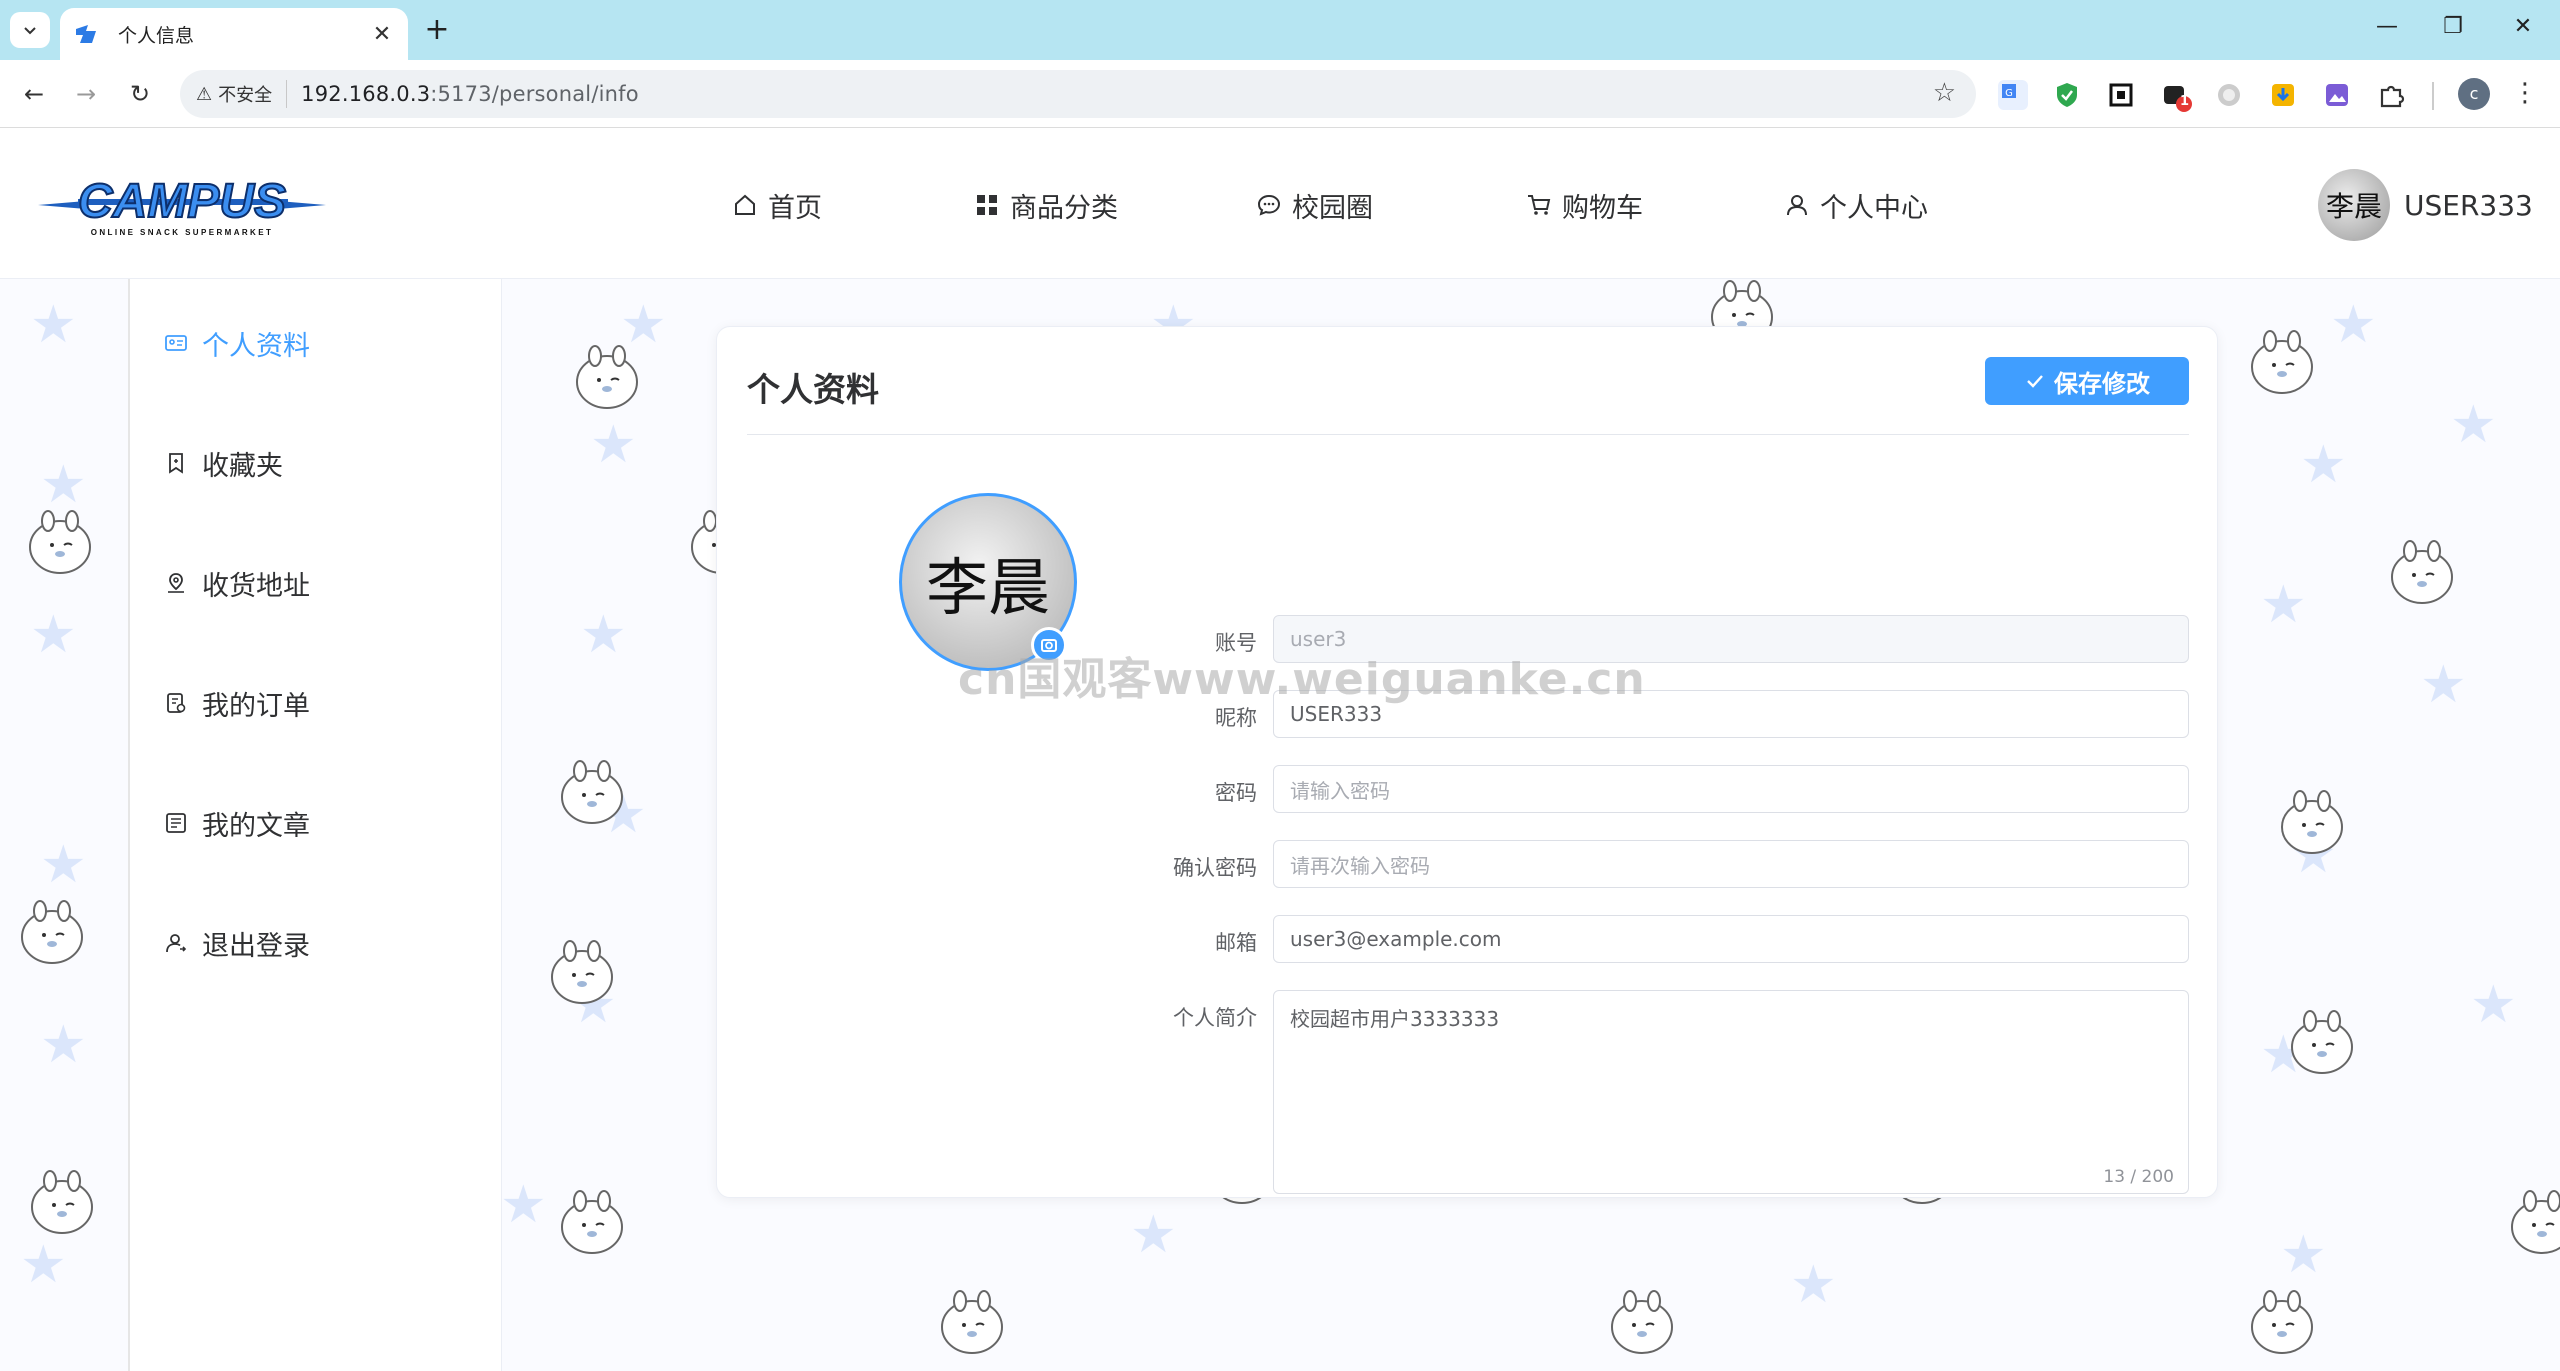 This screenshot has width=2560, height=1371. What do you see at coordinates (140, 94) in the screenshot?
I see `reload-icon: ↻` at bounding box center [140, 94].